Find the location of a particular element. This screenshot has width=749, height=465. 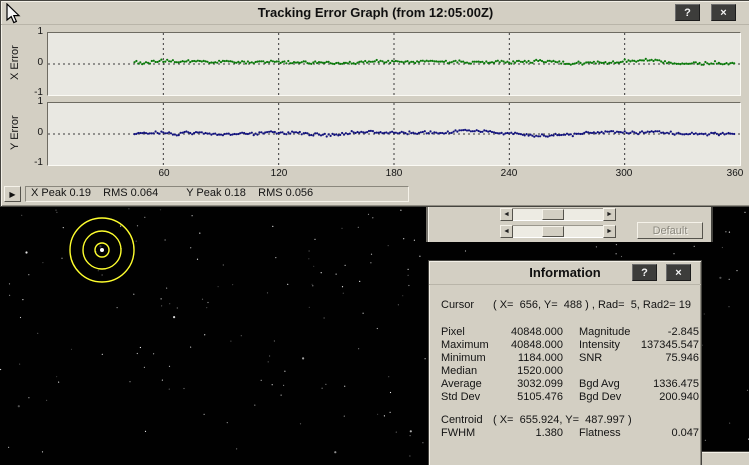

stat-label: Magnitude is located at coordinates (605, 332).